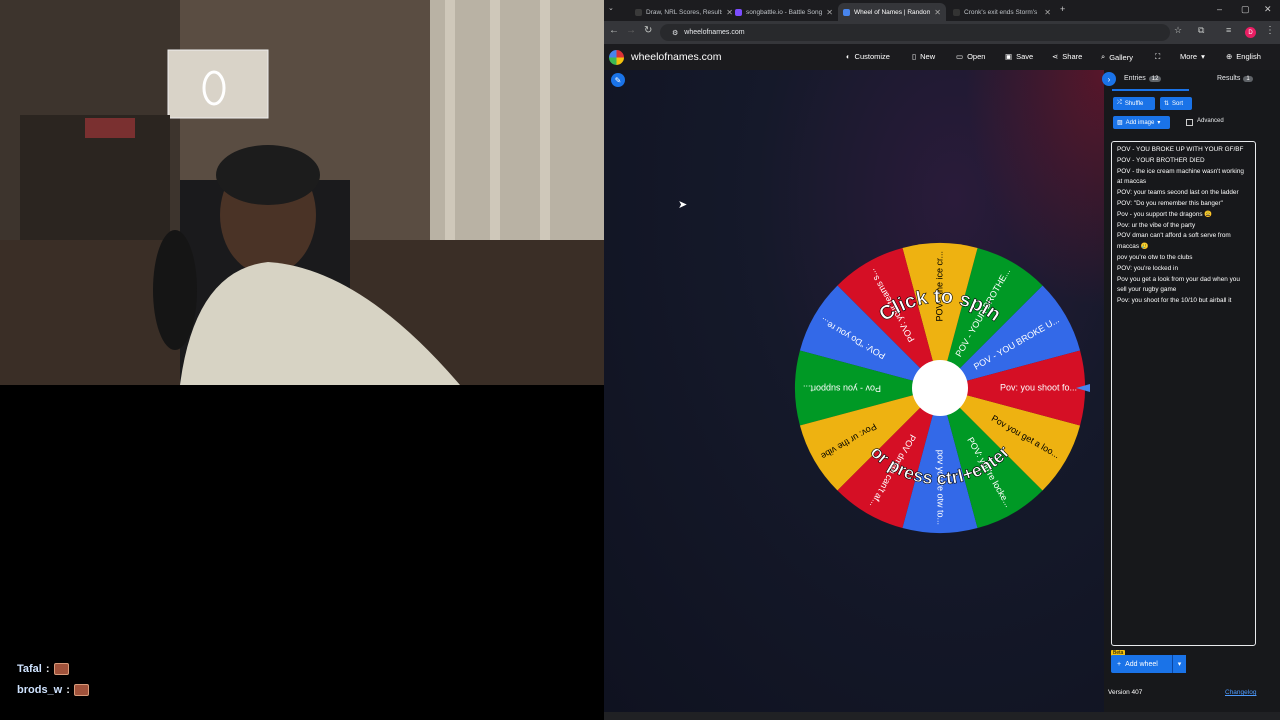 This screenshot has height=720, width=1280. What do you see at coordinates (1165, 214) in the screenshot?
I see `entry-line: Pov - you support the dragons 😩` at bounding box center [1165, 214].